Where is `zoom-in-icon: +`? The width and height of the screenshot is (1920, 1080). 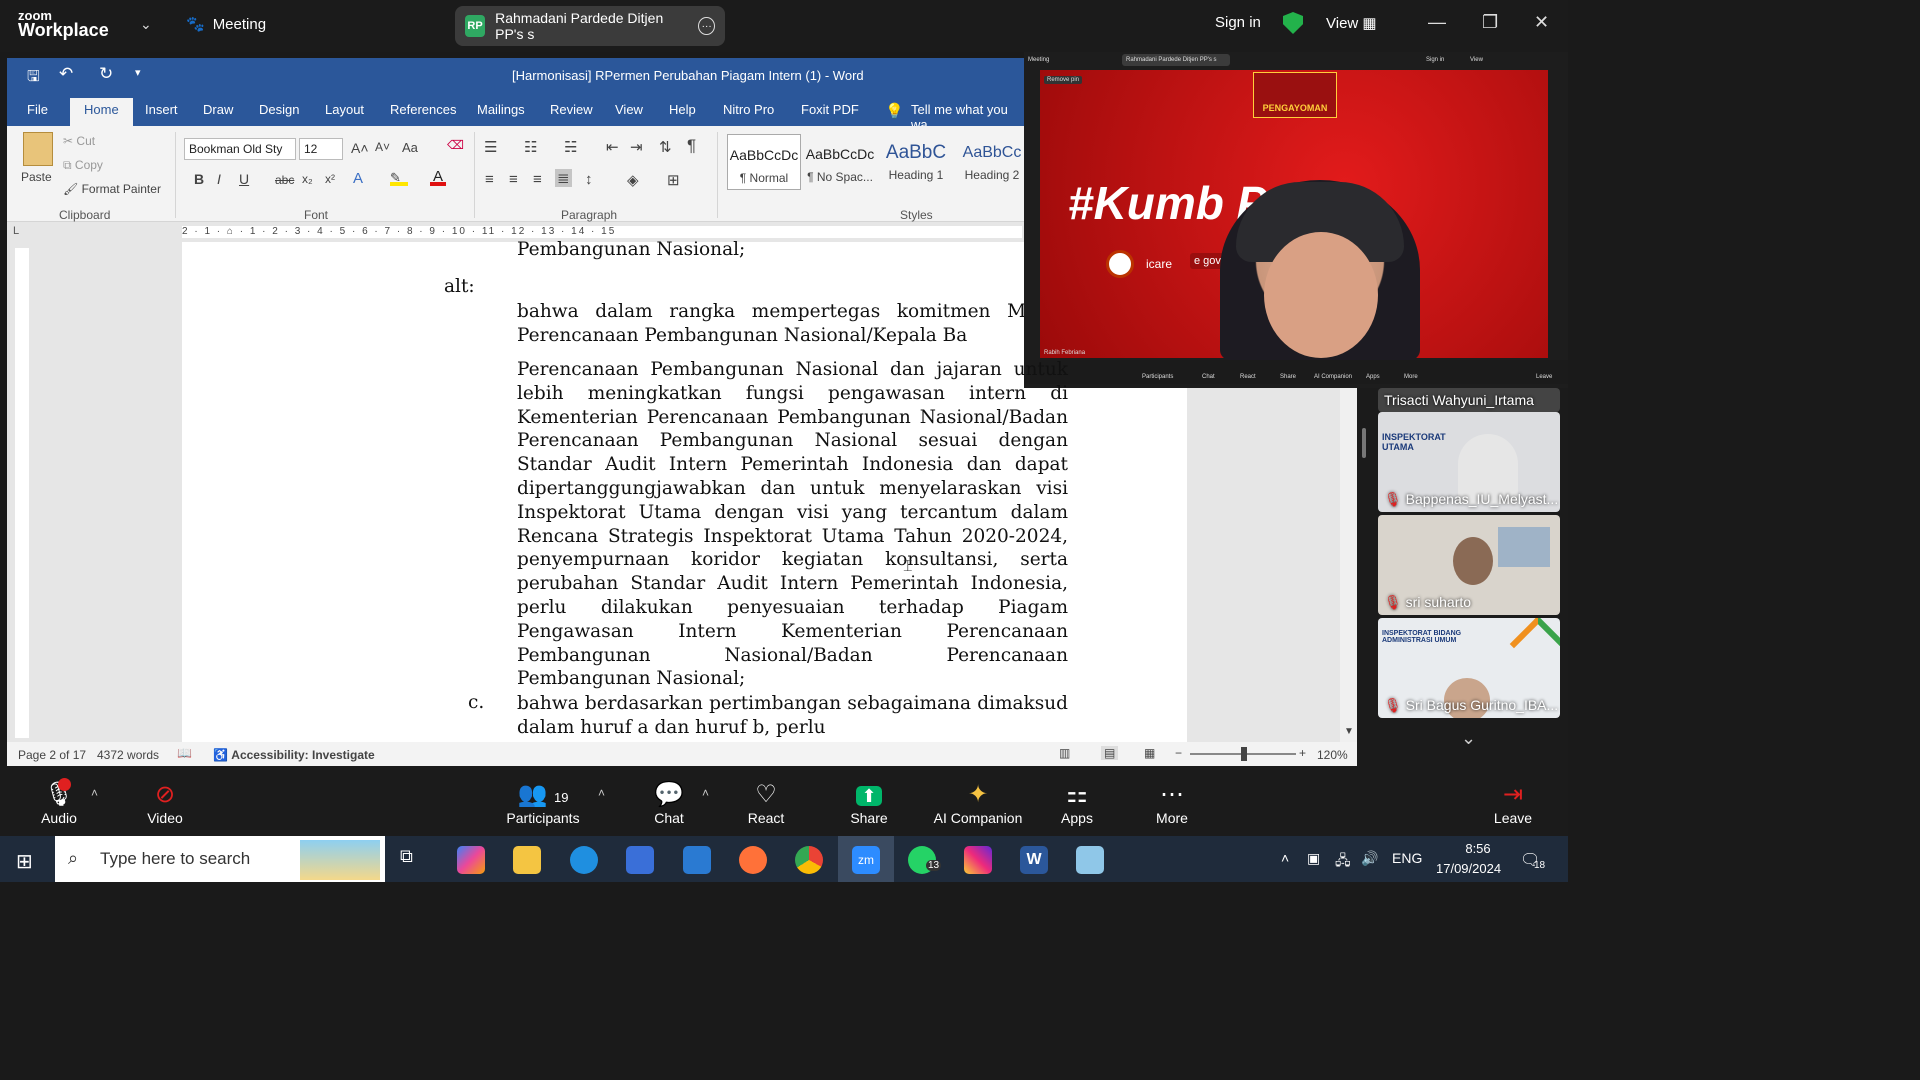
zoom-in-icon: + is located at coordinates (1302, 753).